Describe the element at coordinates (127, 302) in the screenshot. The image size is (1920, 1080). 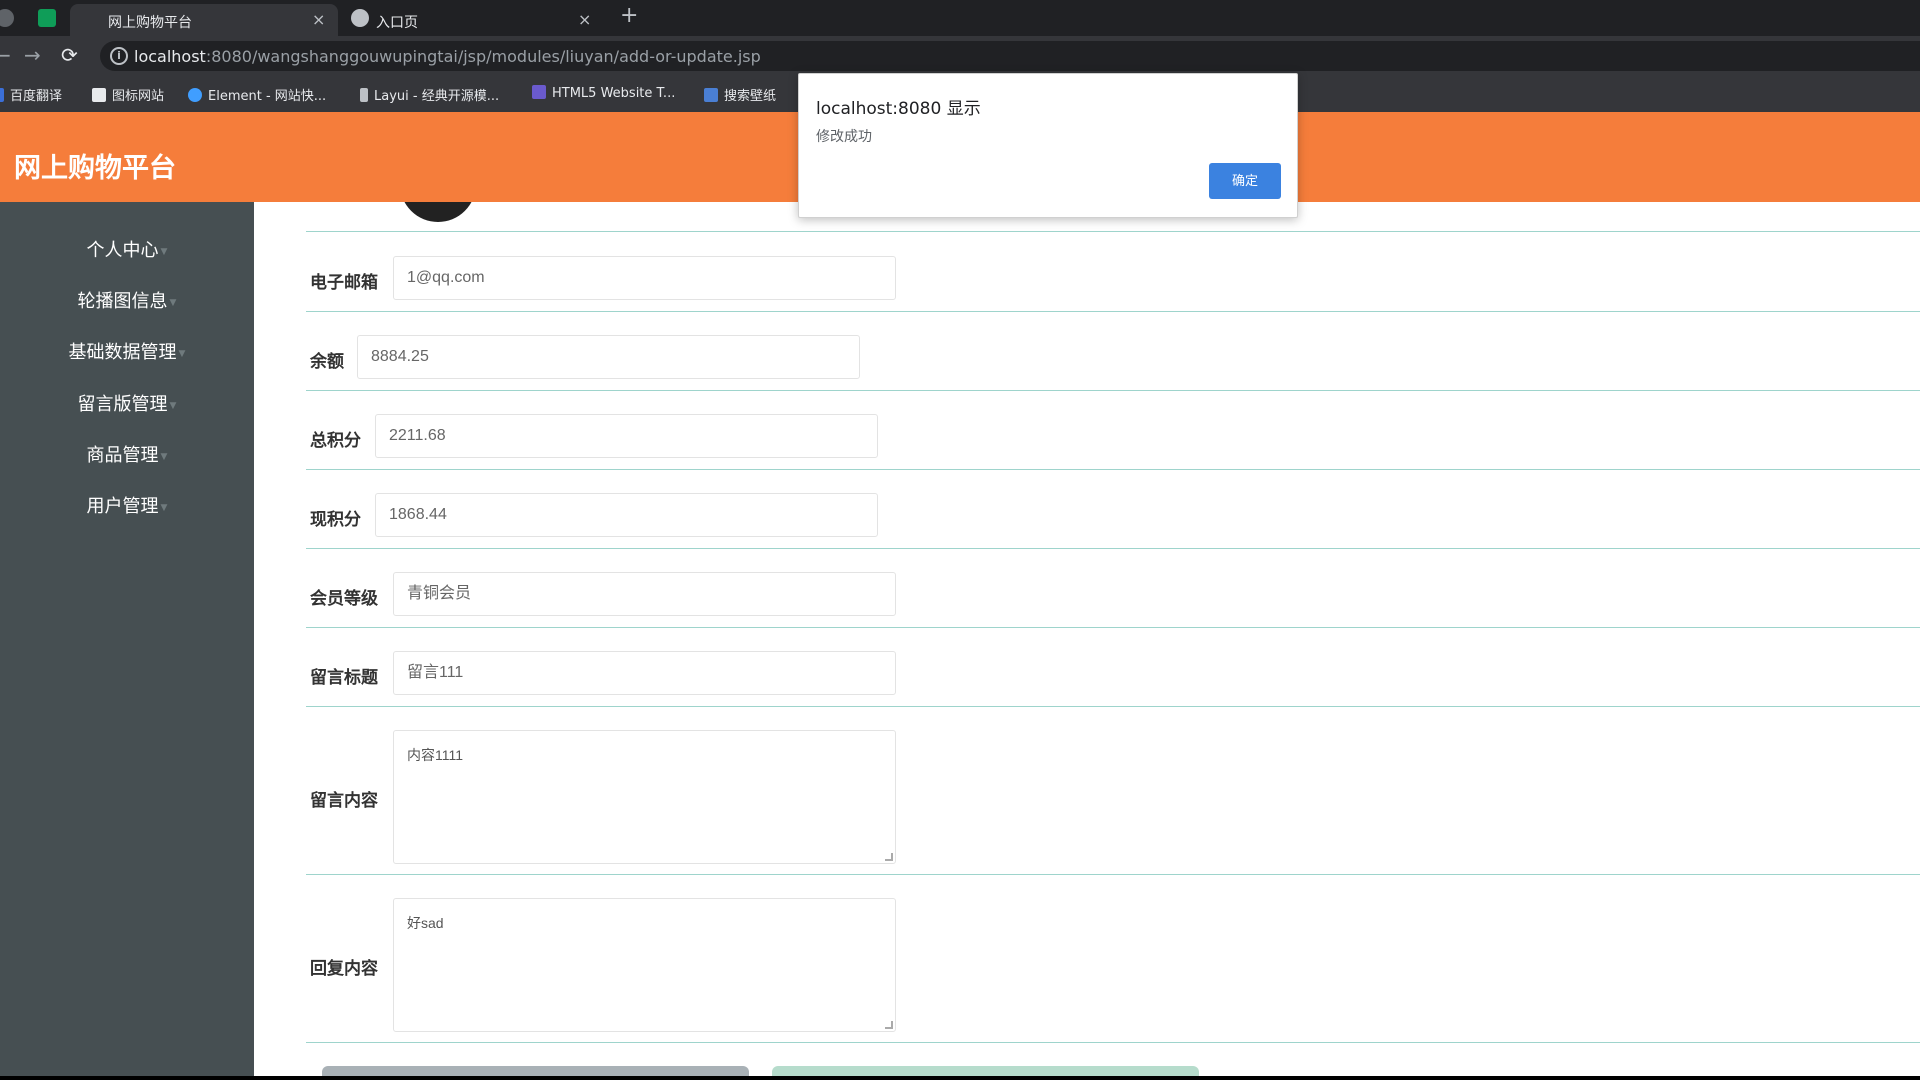
I see `sidebar-item-carousel: 轮播图信息 ▼` at that location.